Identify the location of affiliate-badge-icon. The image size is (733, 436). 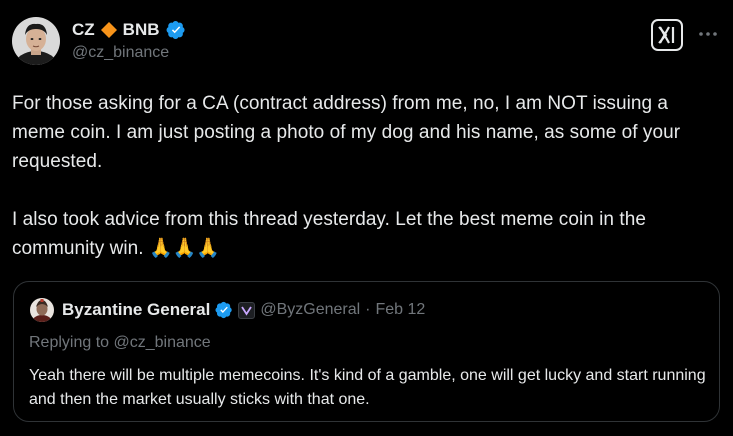
(247, 310).